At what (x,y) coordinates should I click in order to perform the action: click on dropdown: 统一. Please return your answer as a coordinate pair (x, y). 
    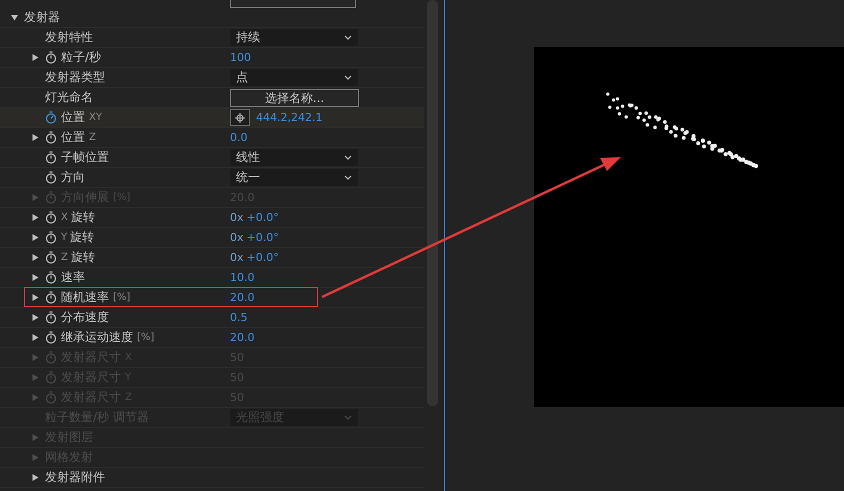
    Looking at the image, I should click on (294, 177).